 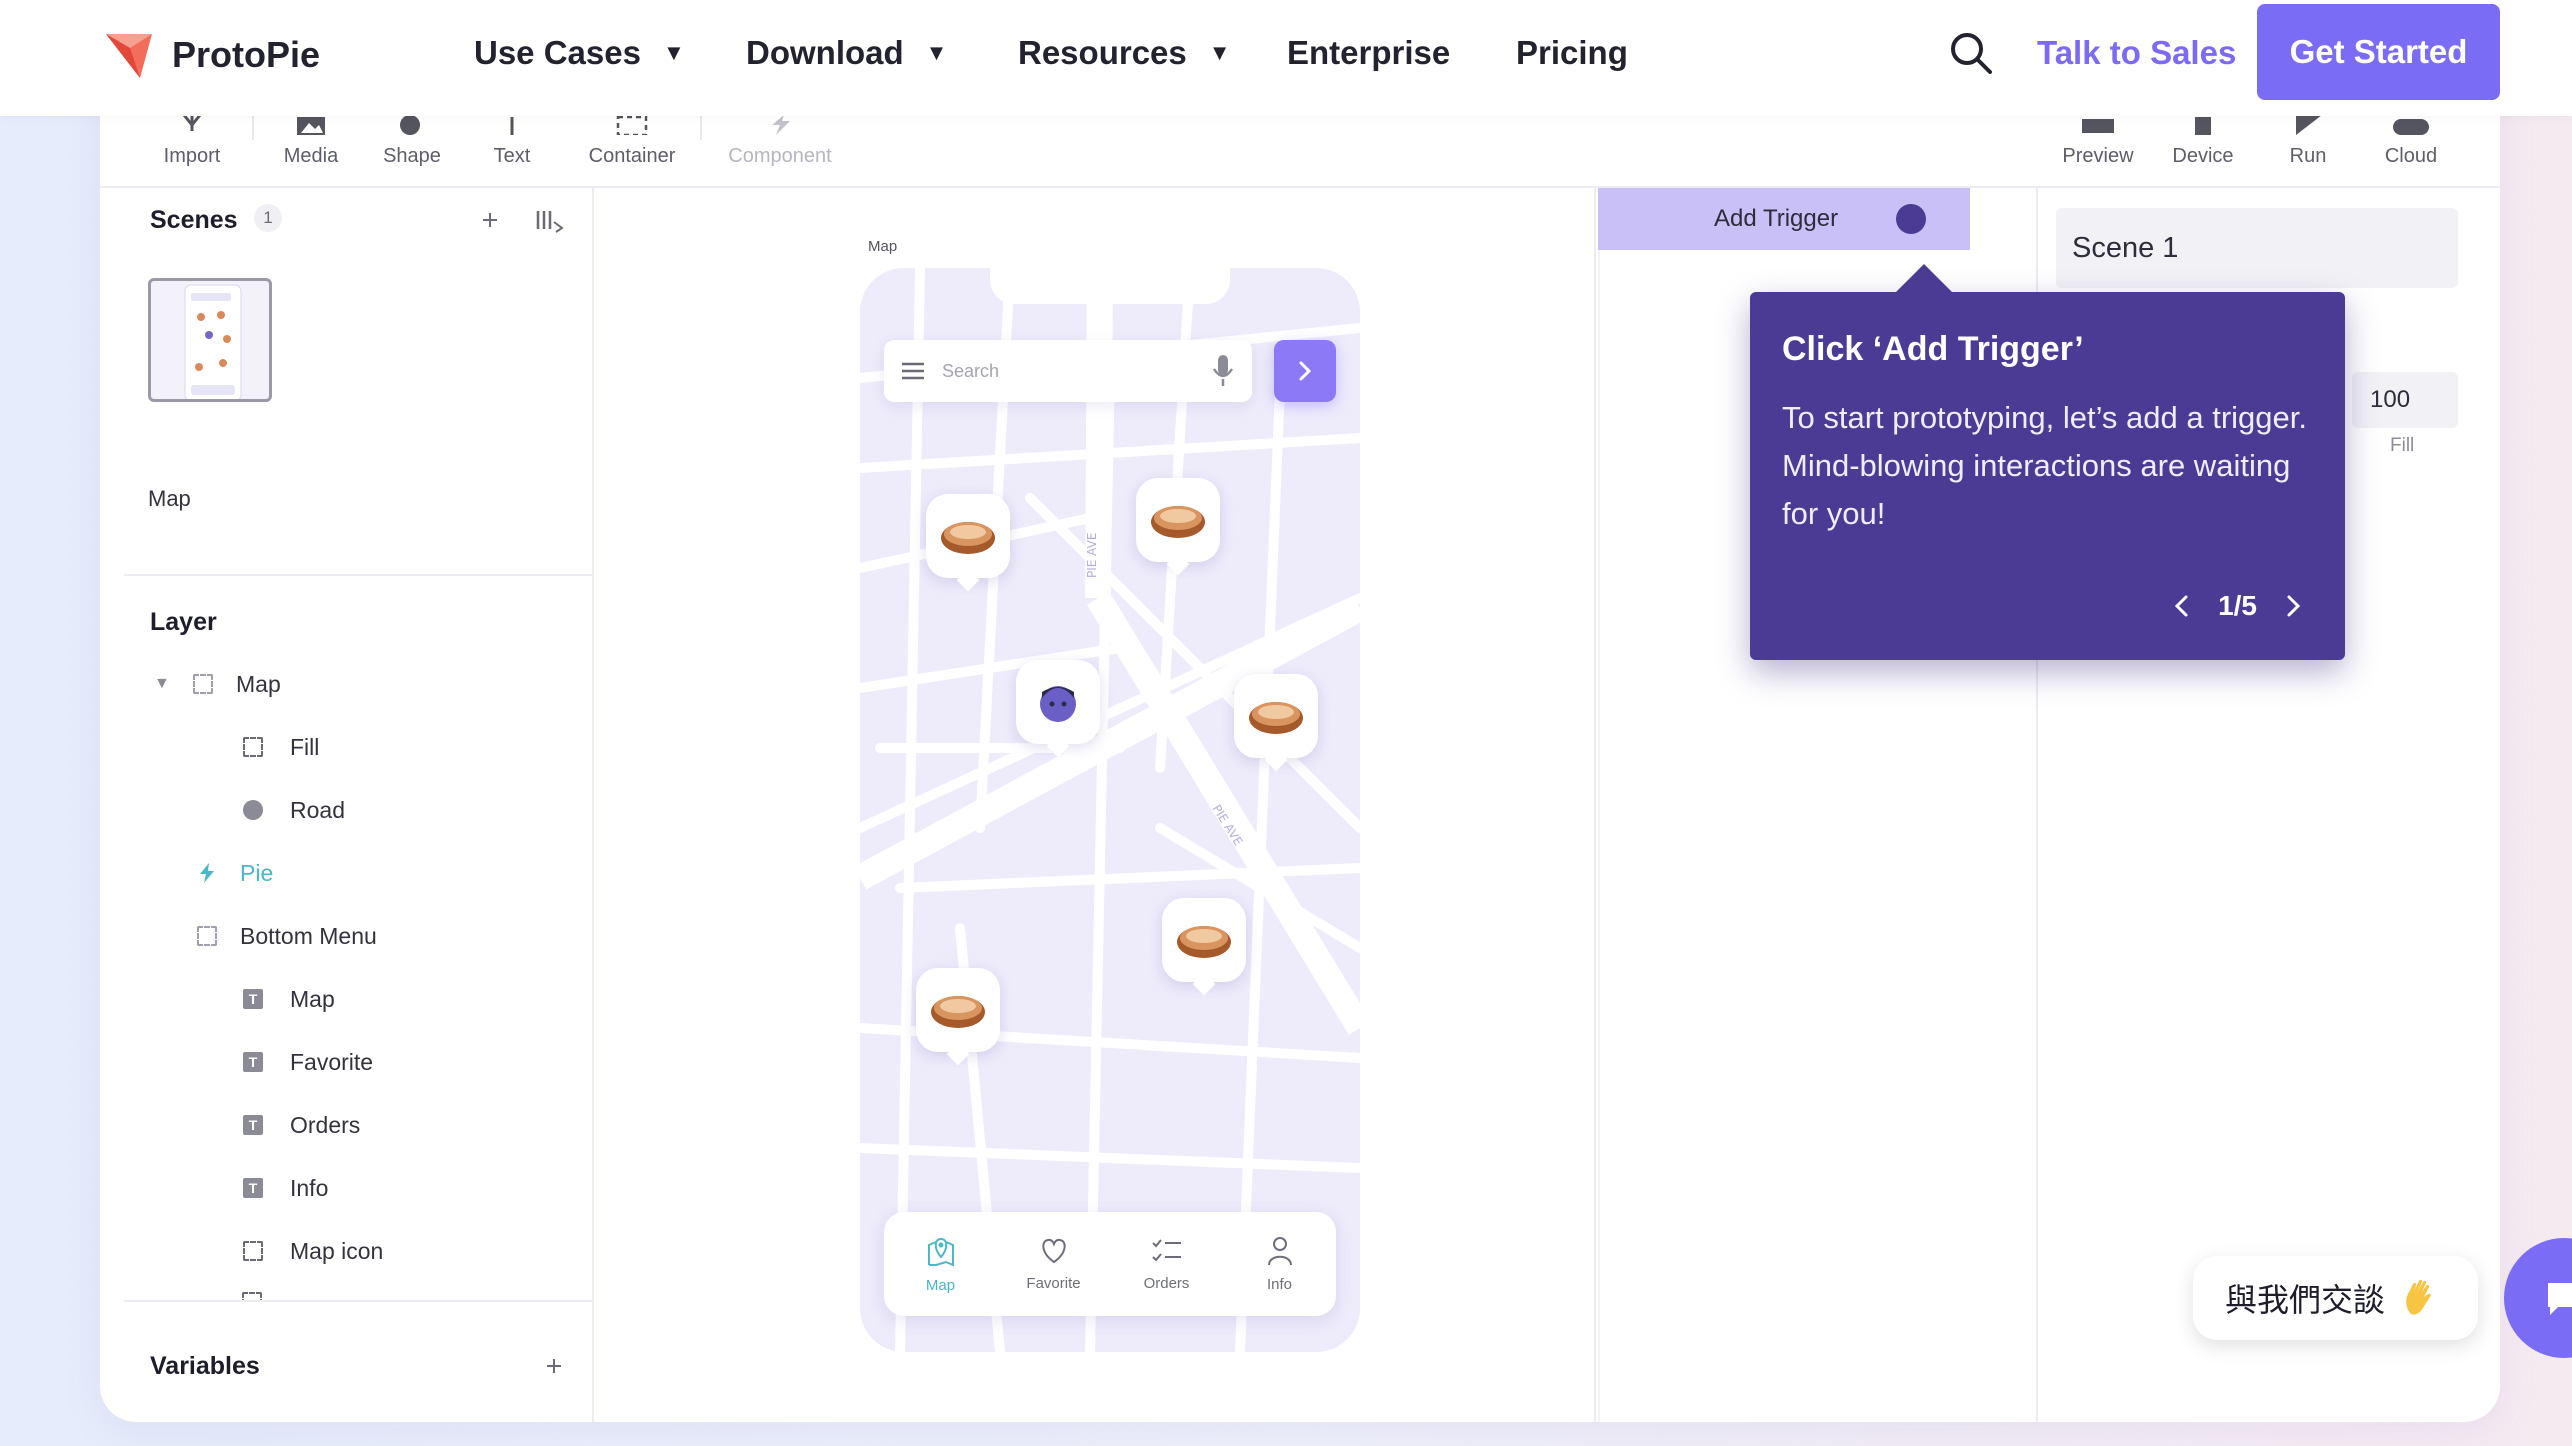 What do you see at coordinates (2405, 400) in the screenshot?
I see `fill-value-input: 100` at bounding box center [2405, 400].